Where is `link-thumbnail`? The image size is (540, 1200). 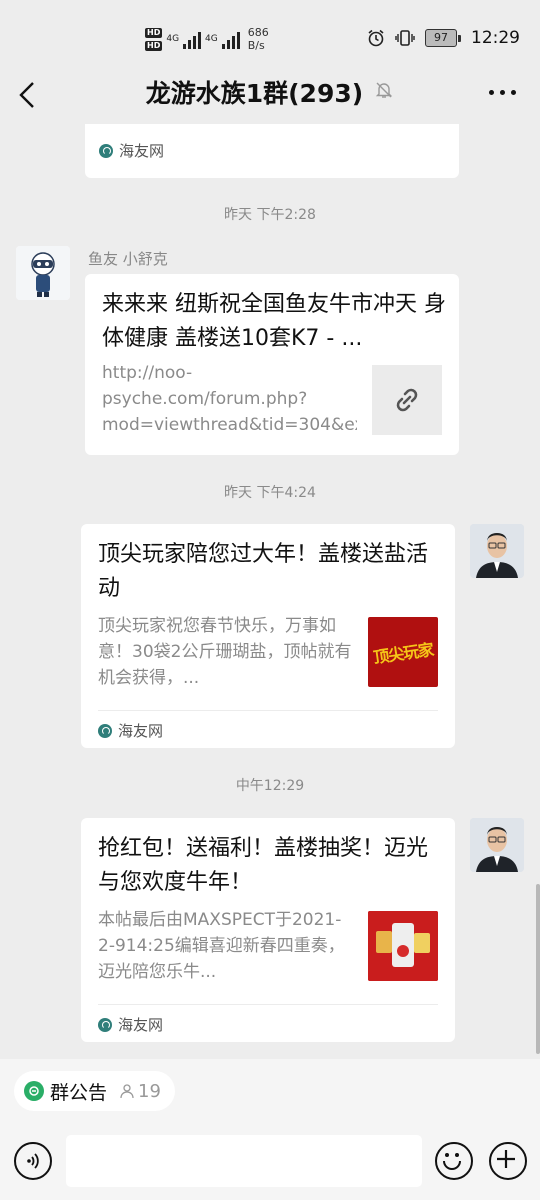 link-thumbnail is located at coordinates (407, 400).